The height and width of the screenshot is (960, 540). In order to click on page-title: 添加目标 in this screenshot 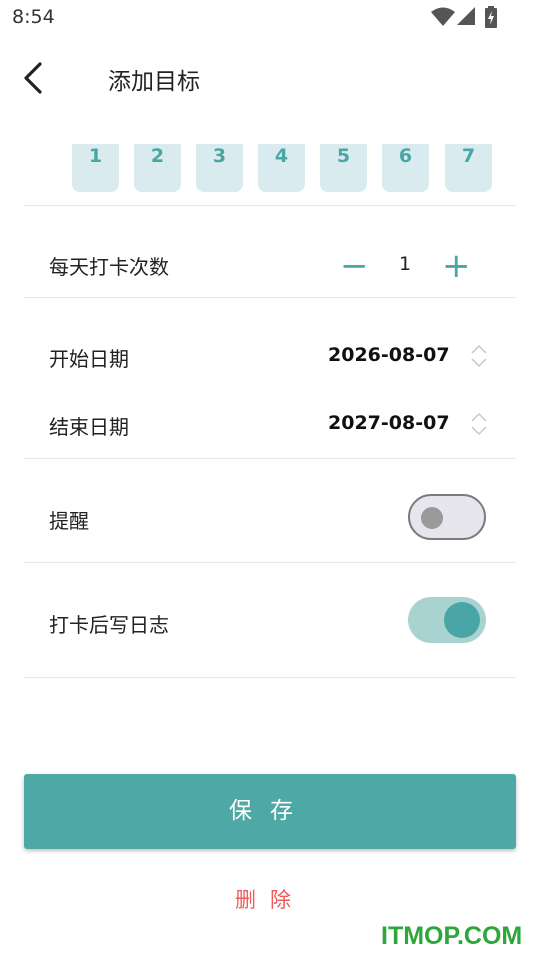, I will do `click(154, 82)`.